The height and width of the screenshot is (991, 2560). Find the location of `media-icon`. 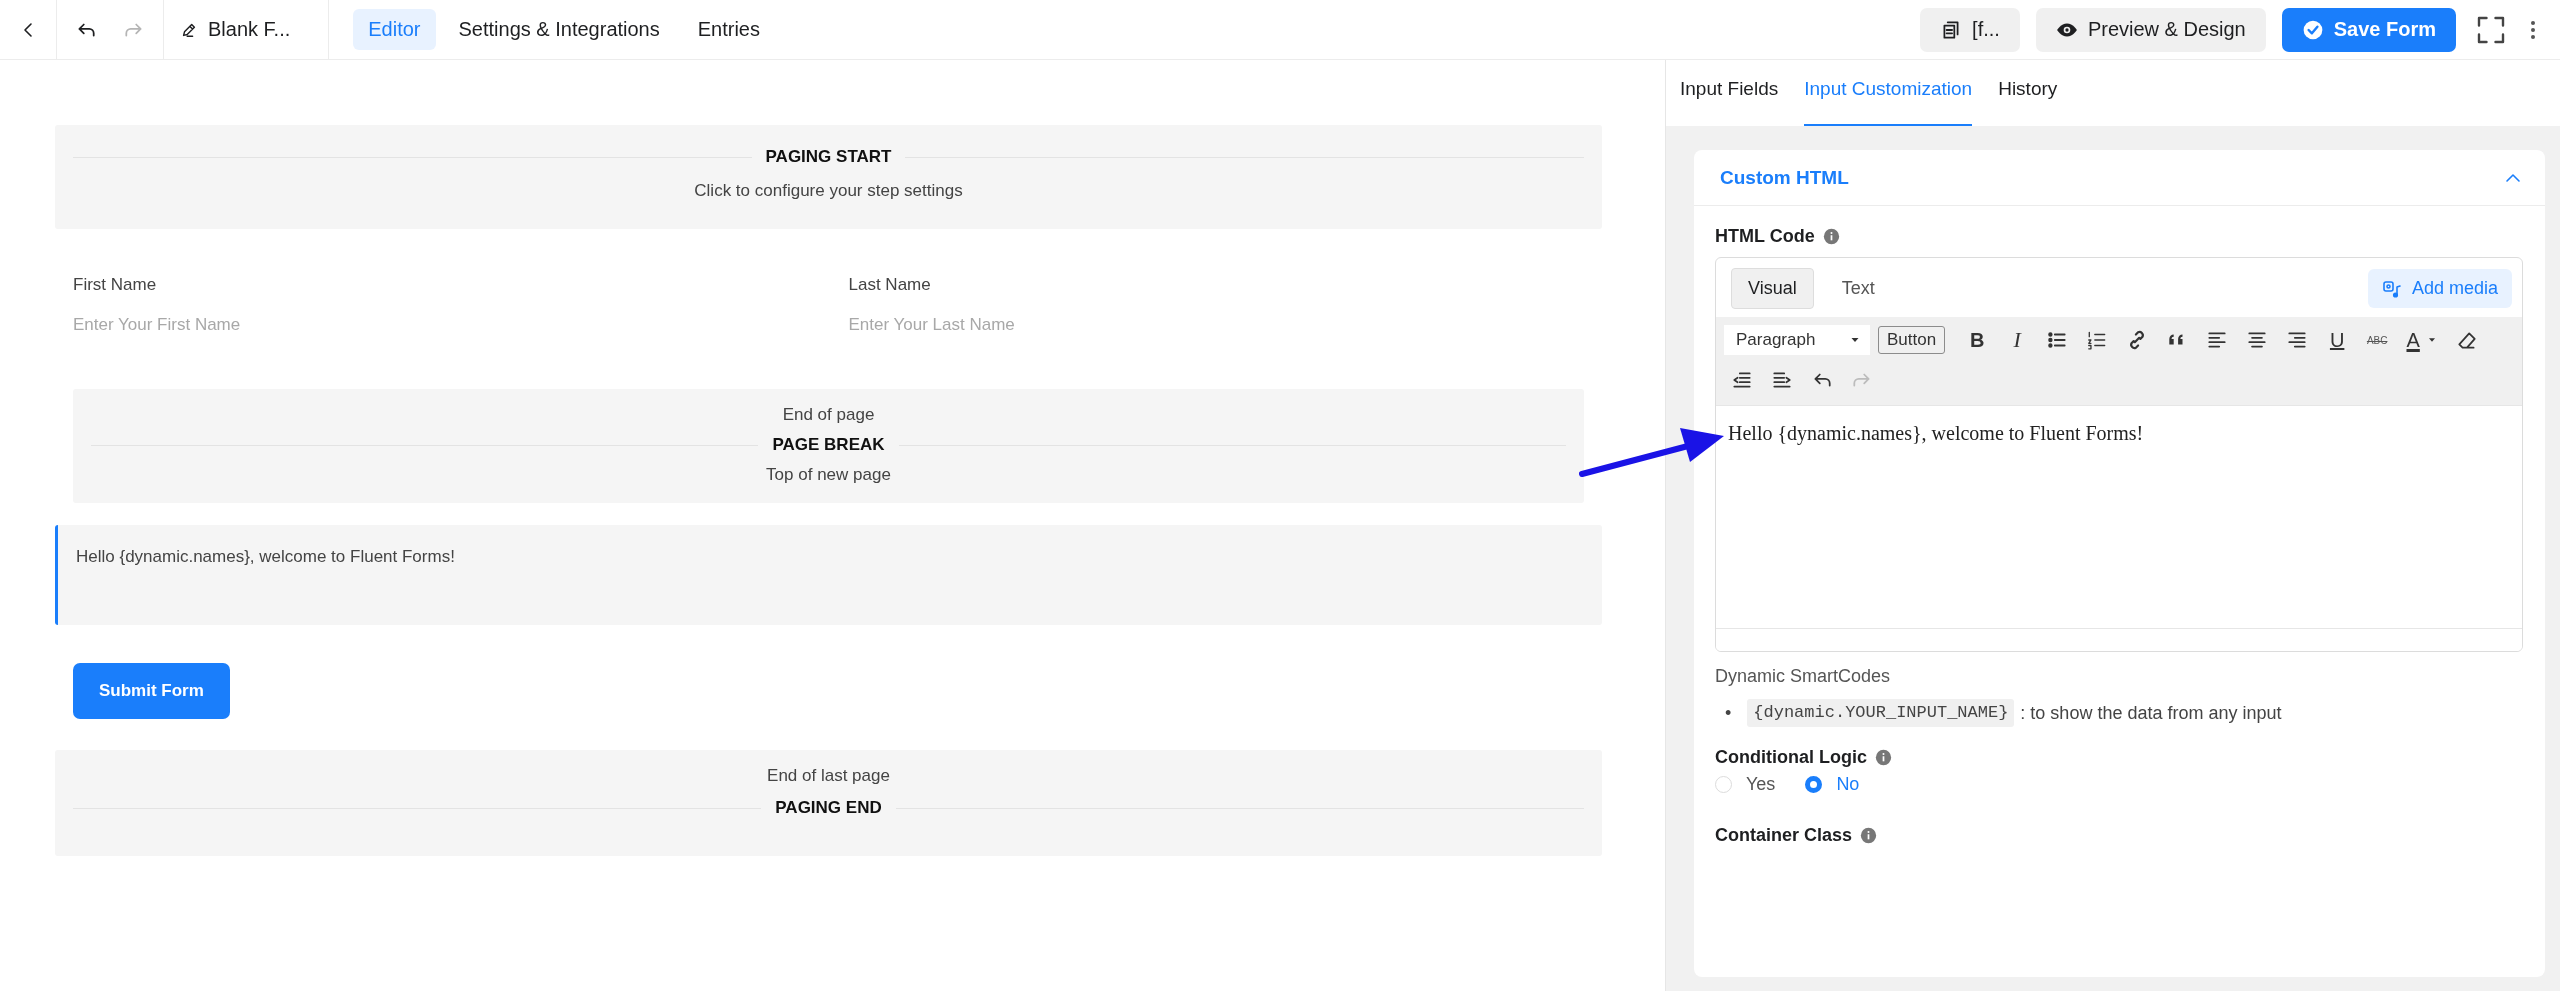

media-icon is located at coordinates (2391, 288).